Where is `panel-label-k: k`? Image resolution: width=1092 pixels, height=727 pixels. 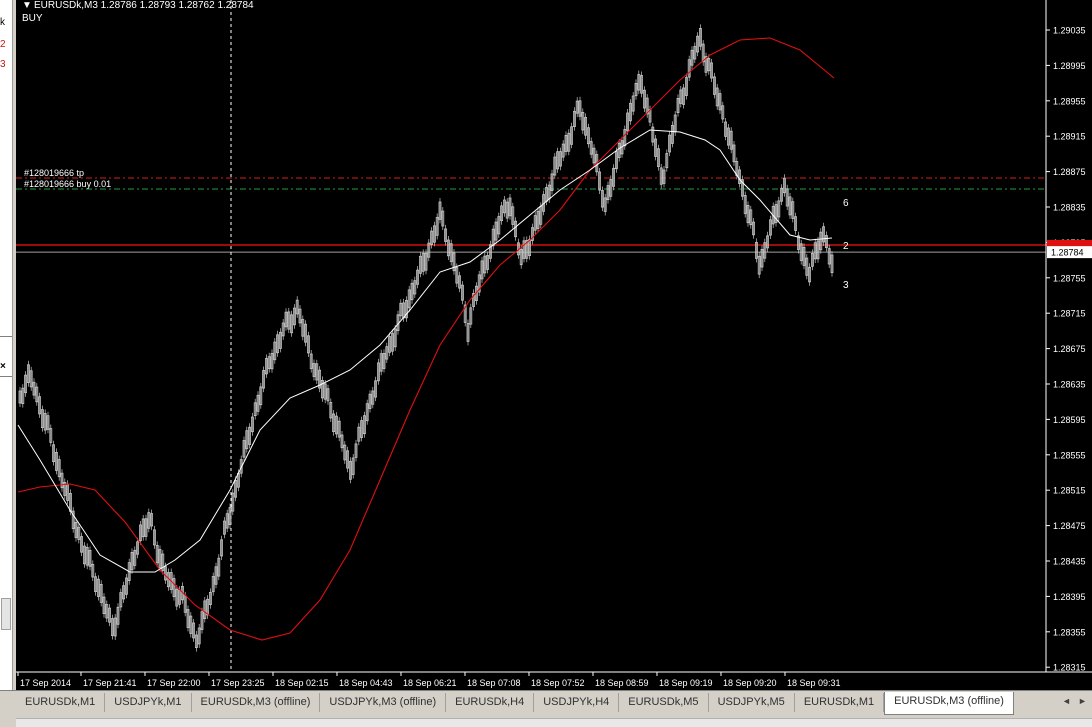
panel-label-k: k is located at coordinates (2, 22).